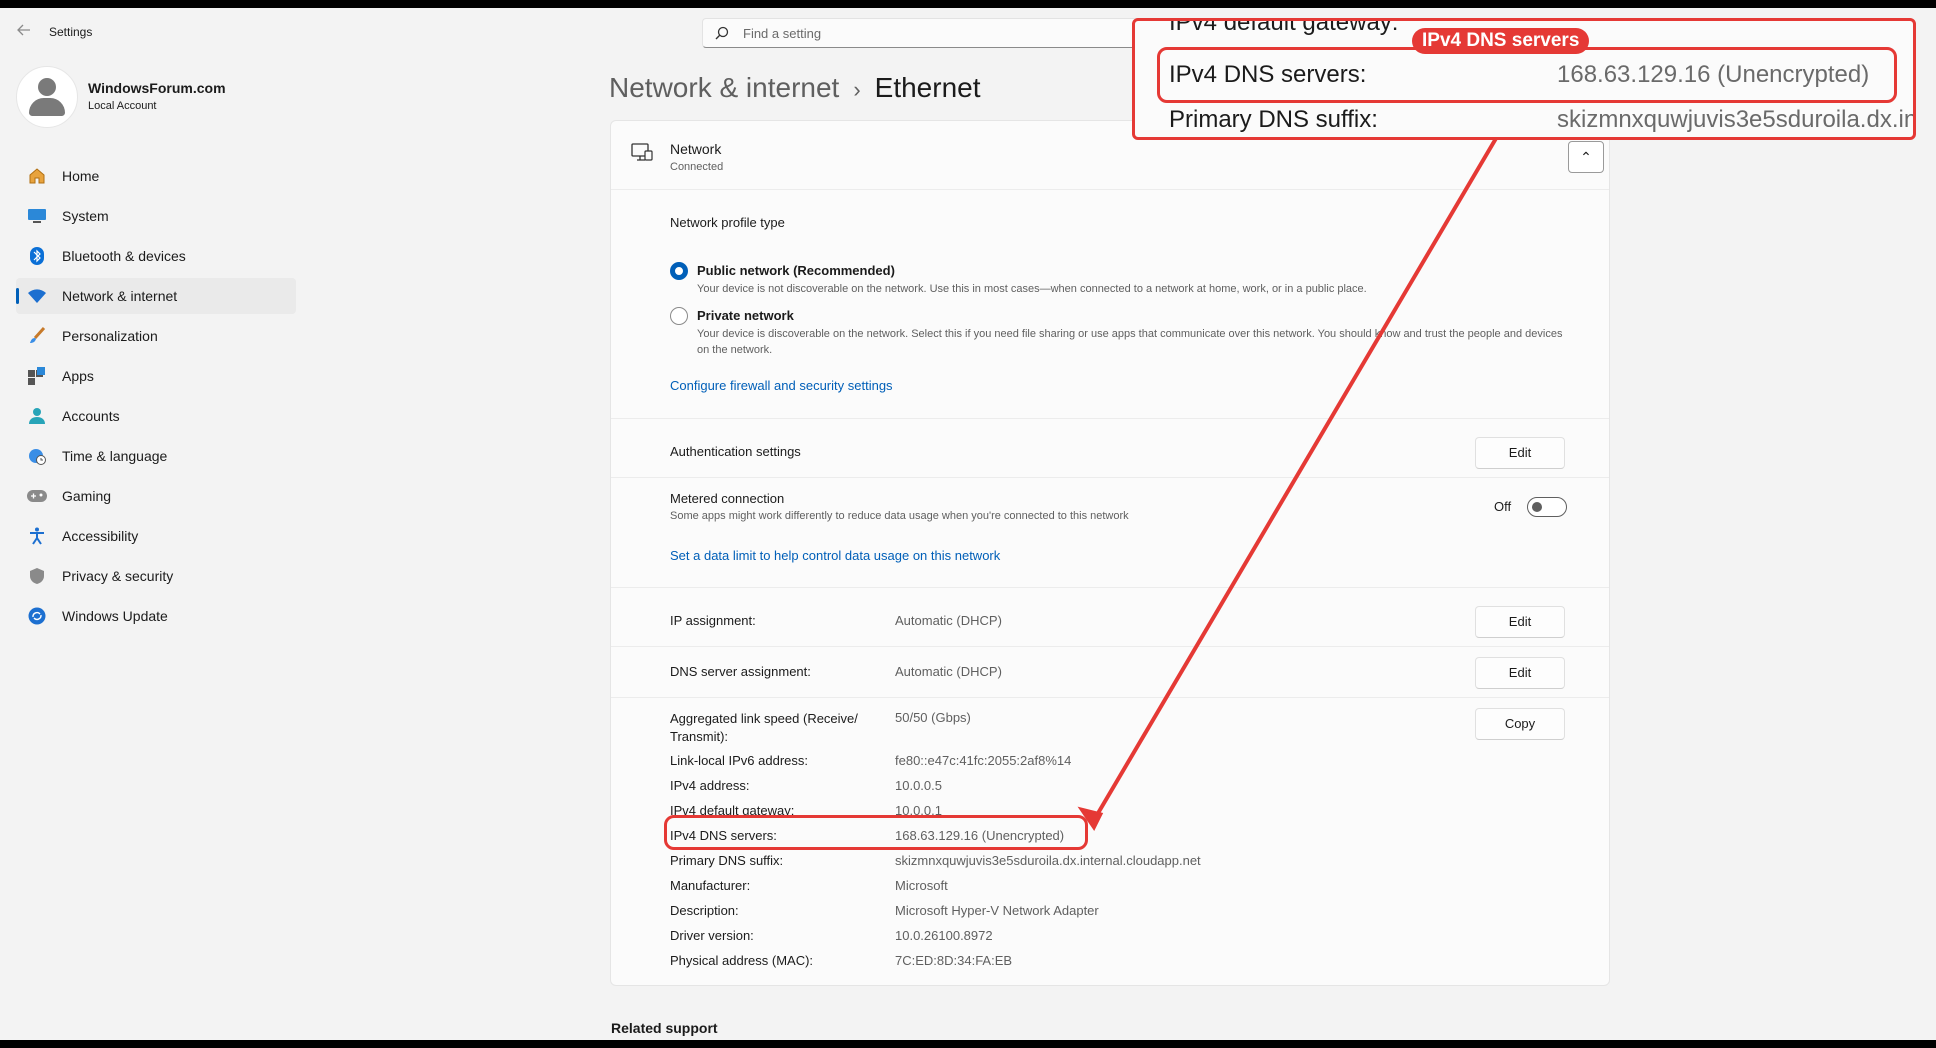 The height and width of the screenshot is (1048, 1936). I want to click on zoom-highlight-box, so click(1527, 75).